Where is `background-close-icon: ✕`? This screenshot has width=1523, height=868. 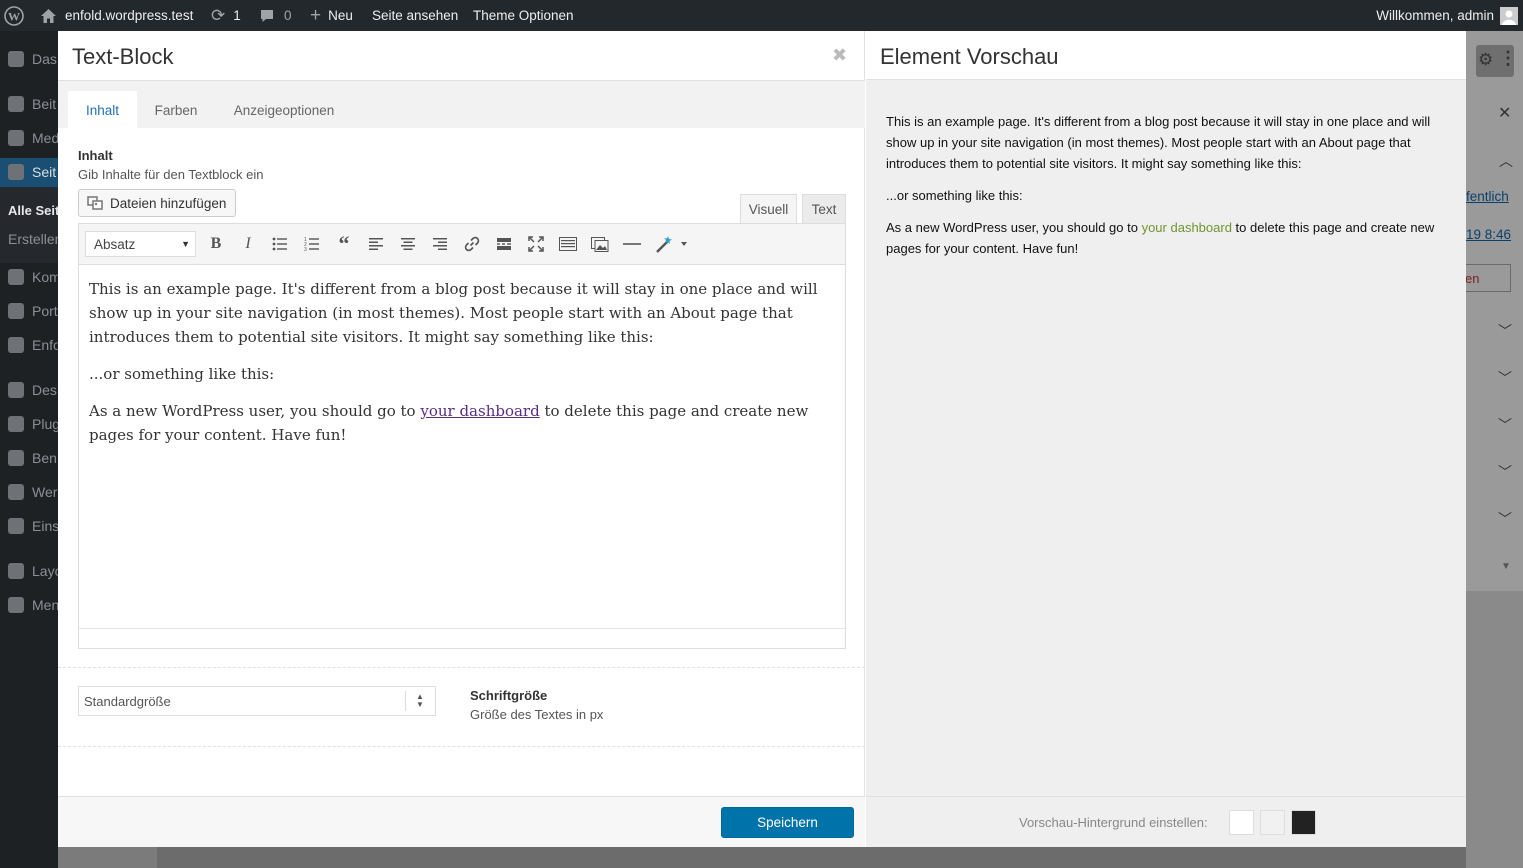
background-close-icon: ✕ is located at coordinates (1504, 113).